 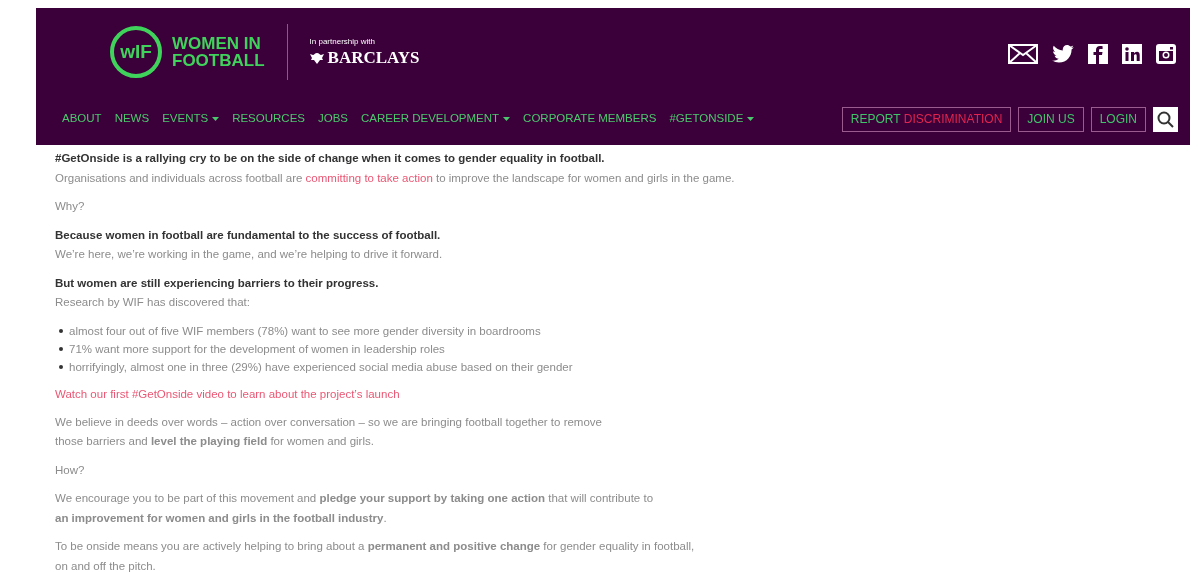 I want to click on nav-link: JOBS, so click(x=333, y=119).